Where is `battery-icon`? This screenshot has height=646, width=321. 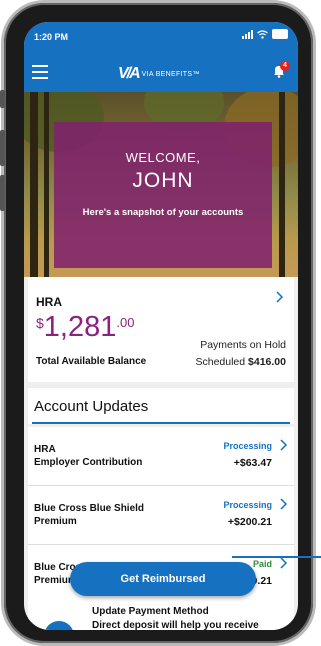 battery-icon is located at coordinates (280, 34).